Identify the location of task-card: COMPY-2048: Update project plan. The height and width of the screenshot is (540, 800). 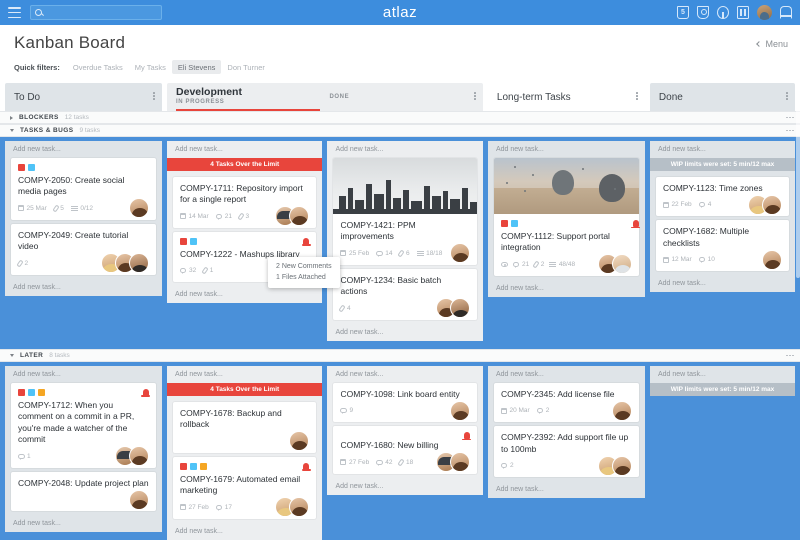
(83, 491).